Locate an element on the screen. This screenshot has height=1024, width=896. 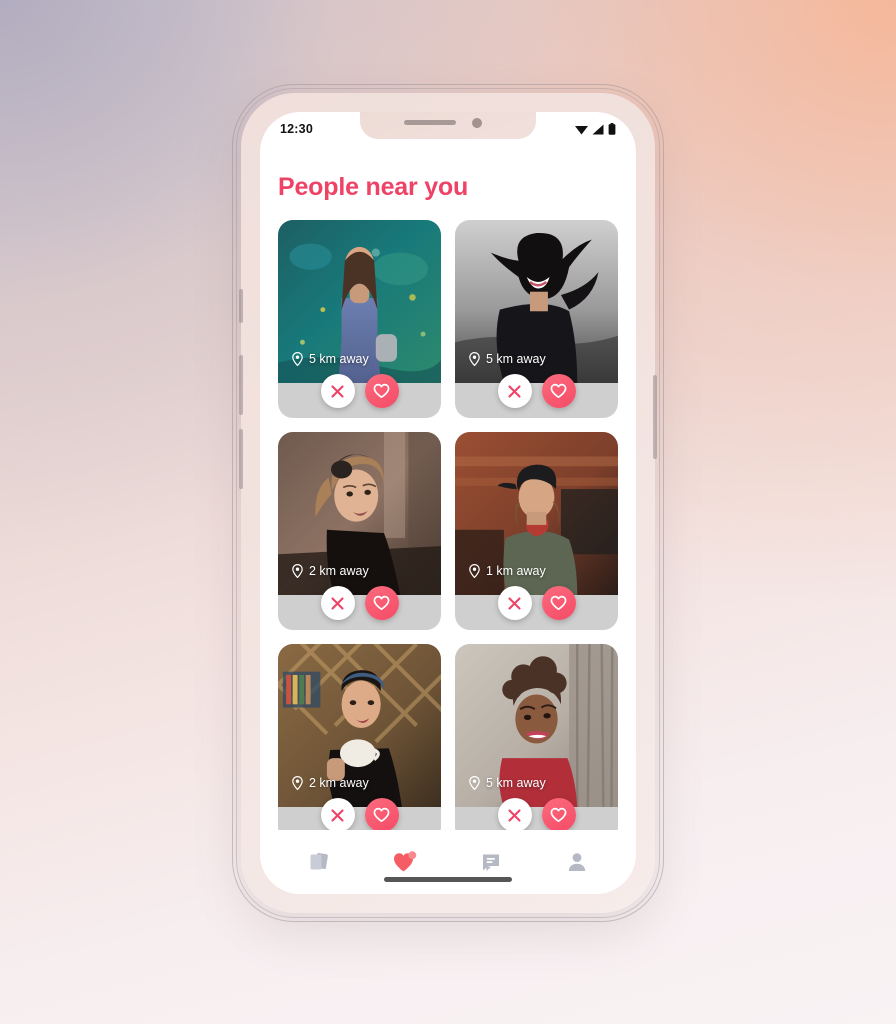
volume-down-button is located at coordinates (241, 459).